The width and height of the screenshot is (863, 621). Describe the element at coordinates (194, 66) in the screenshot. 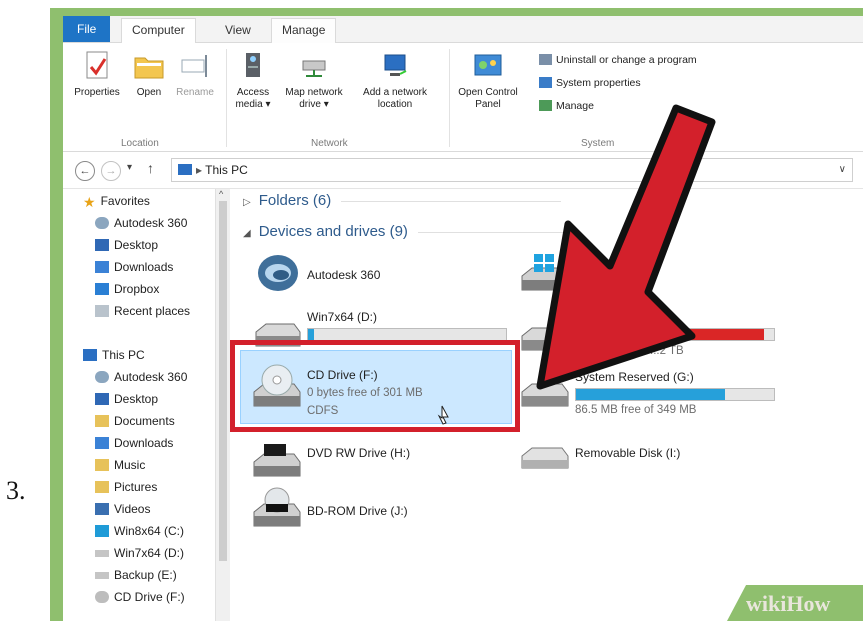

I see `rename-icon` at that location.